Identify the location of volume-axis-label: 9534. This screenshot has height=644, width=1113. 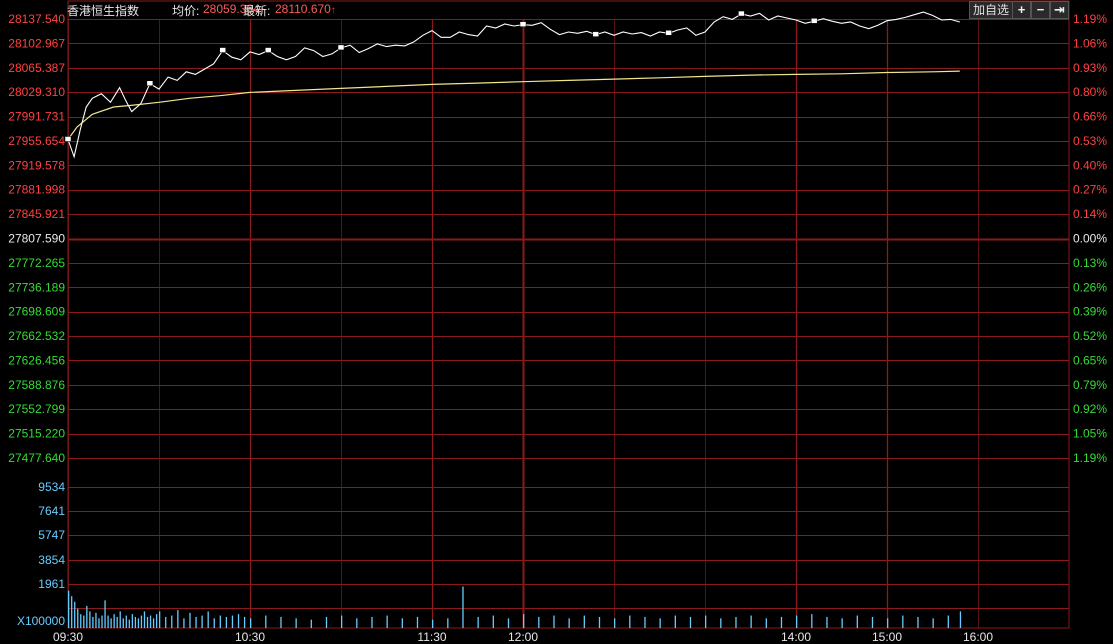
(51, 487).